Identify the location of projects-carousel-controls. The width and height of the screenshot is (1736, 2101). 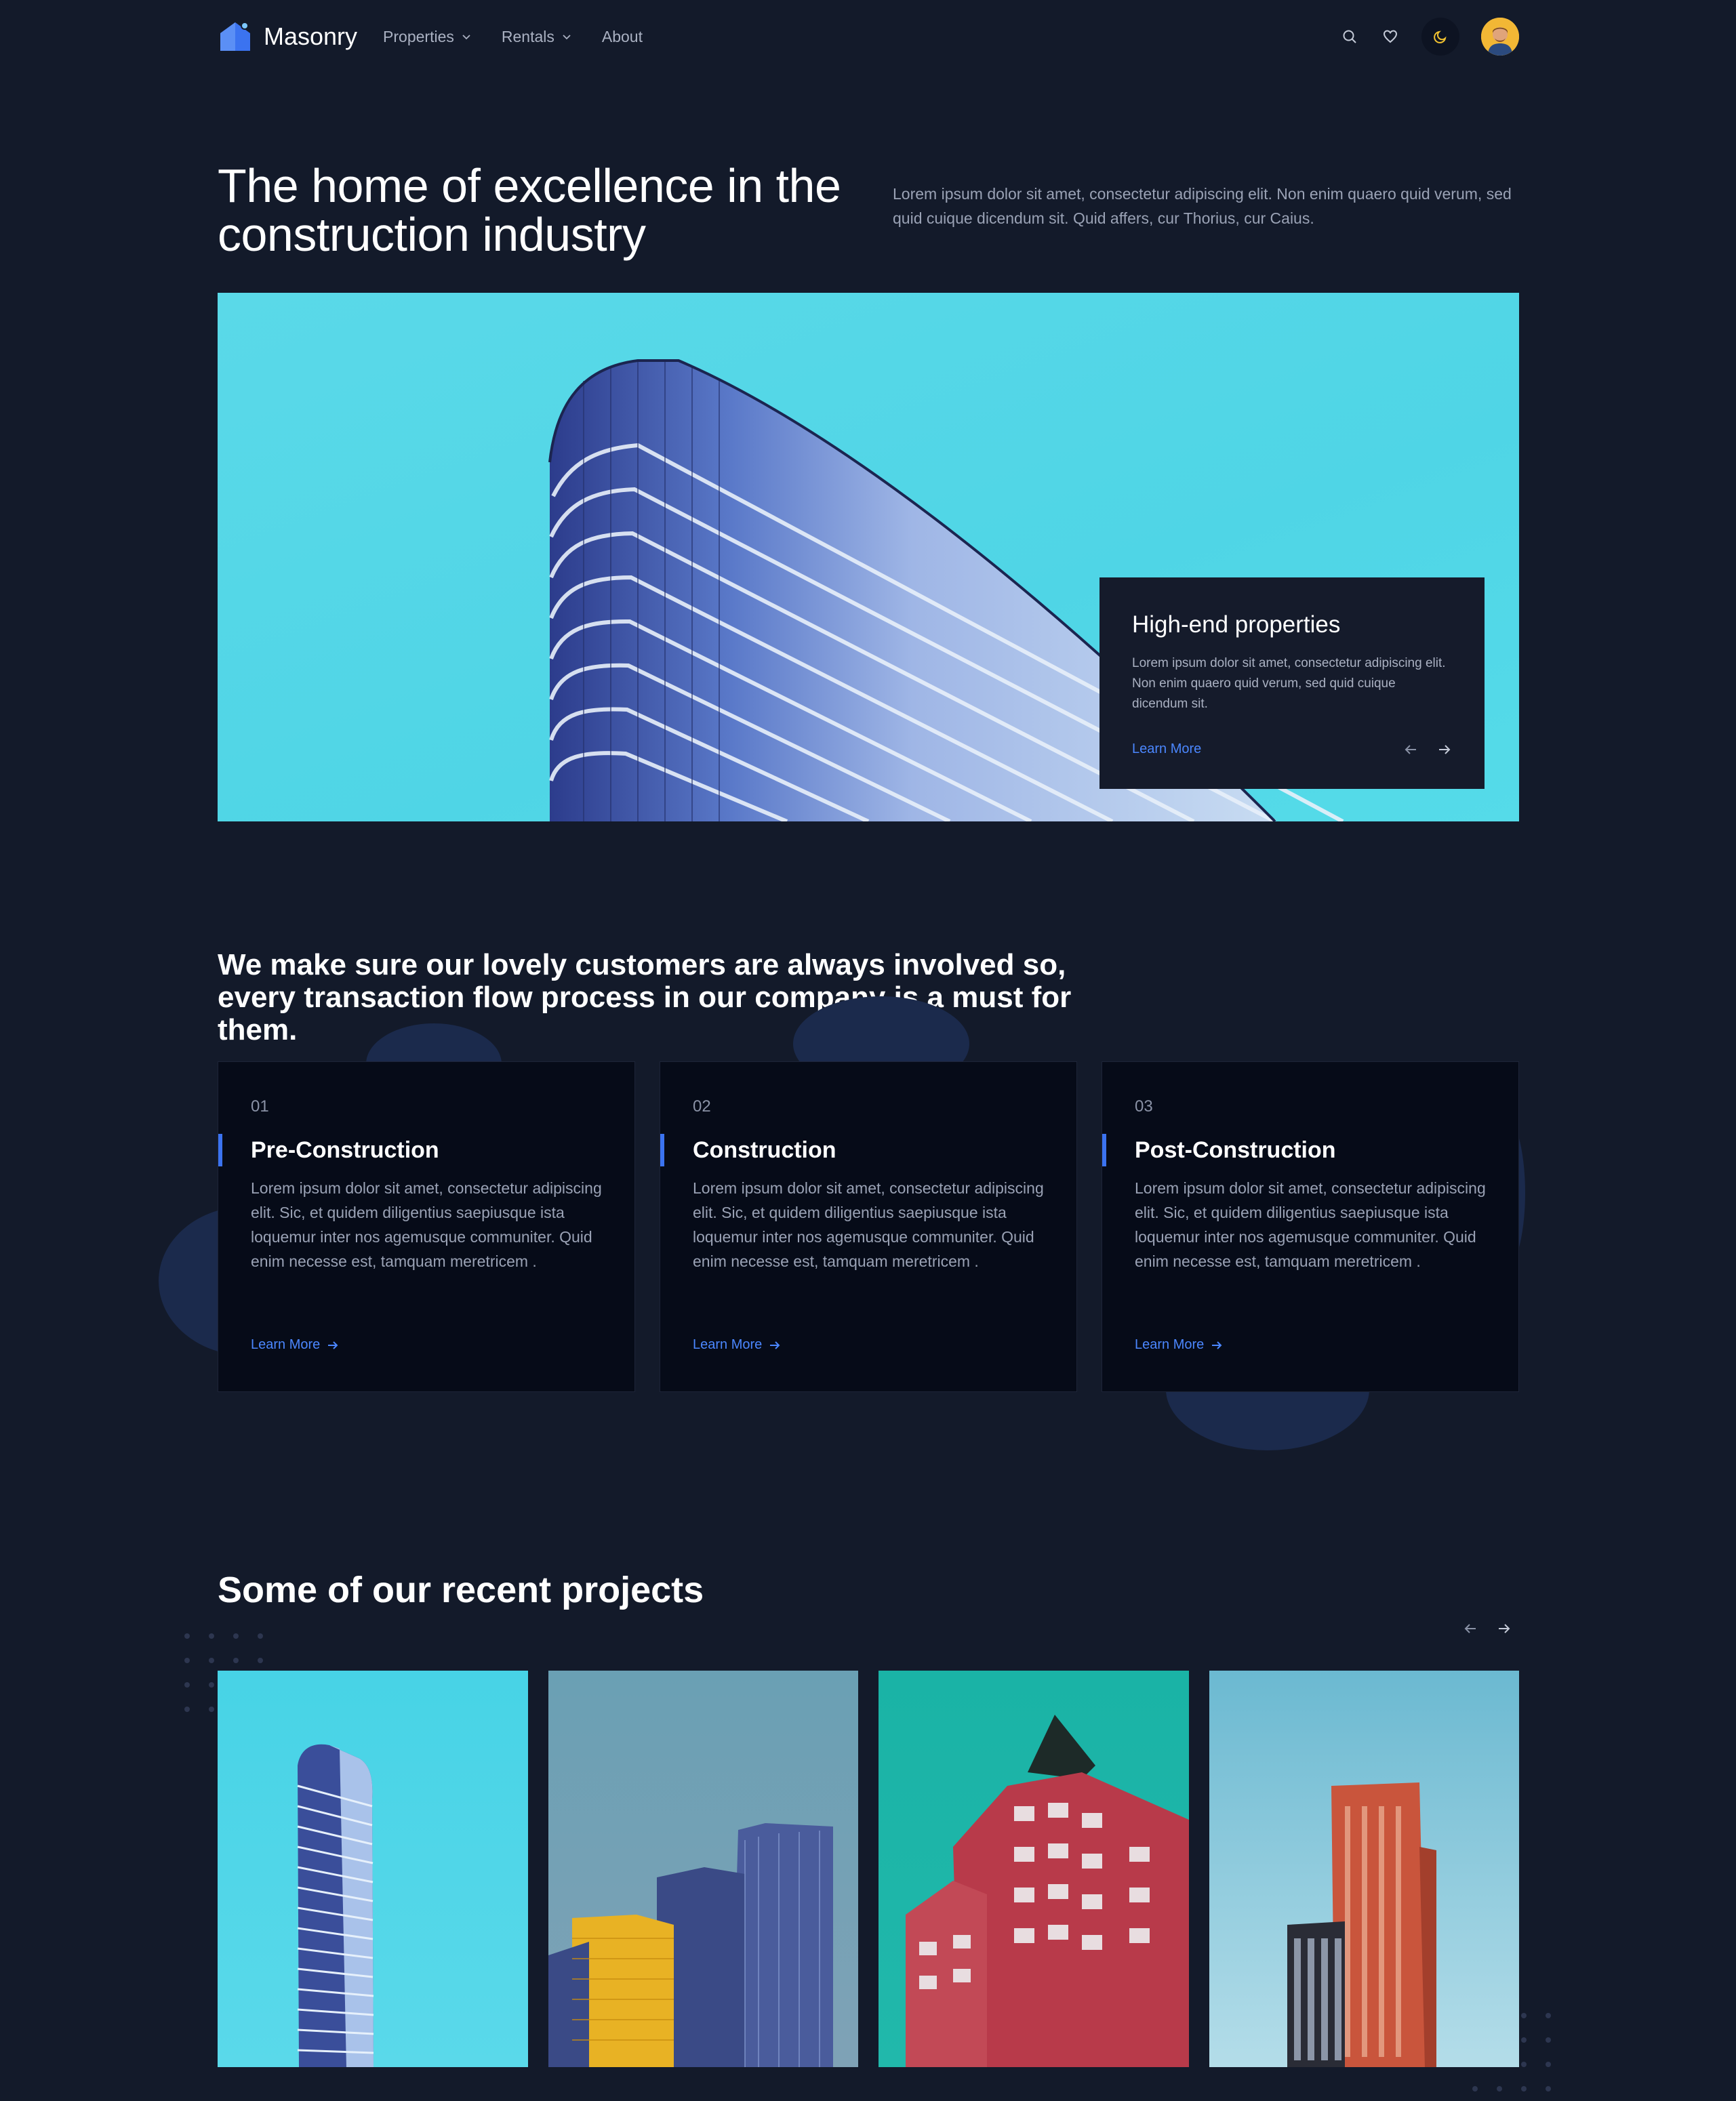
(1487, 1629).